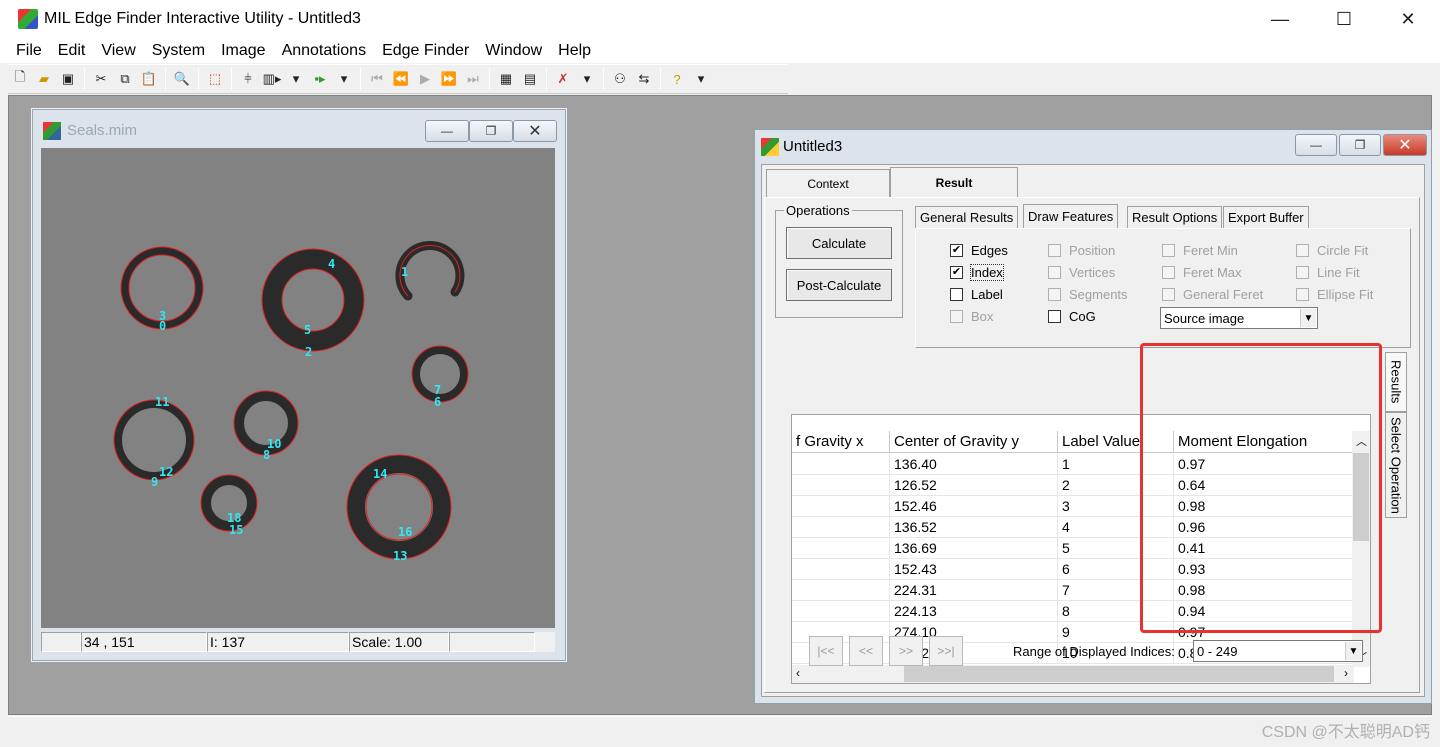 The width and height of the screenshot is (1440, 747). I want to click on menu-system: System, so click(178, 51).